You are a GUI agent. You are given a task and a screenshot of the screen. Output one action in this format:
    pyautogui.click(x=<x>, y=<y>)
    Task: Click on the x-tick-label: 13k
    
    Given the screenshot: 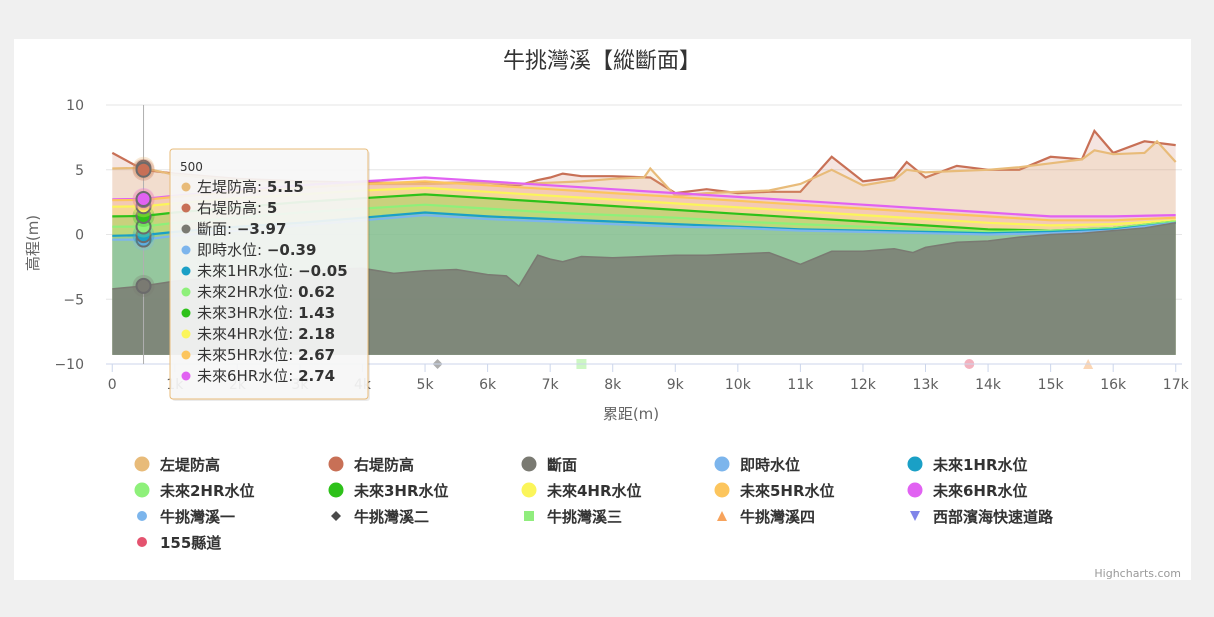 What is the action you would take?
    pyautogui.click(x=926, y=385)
    